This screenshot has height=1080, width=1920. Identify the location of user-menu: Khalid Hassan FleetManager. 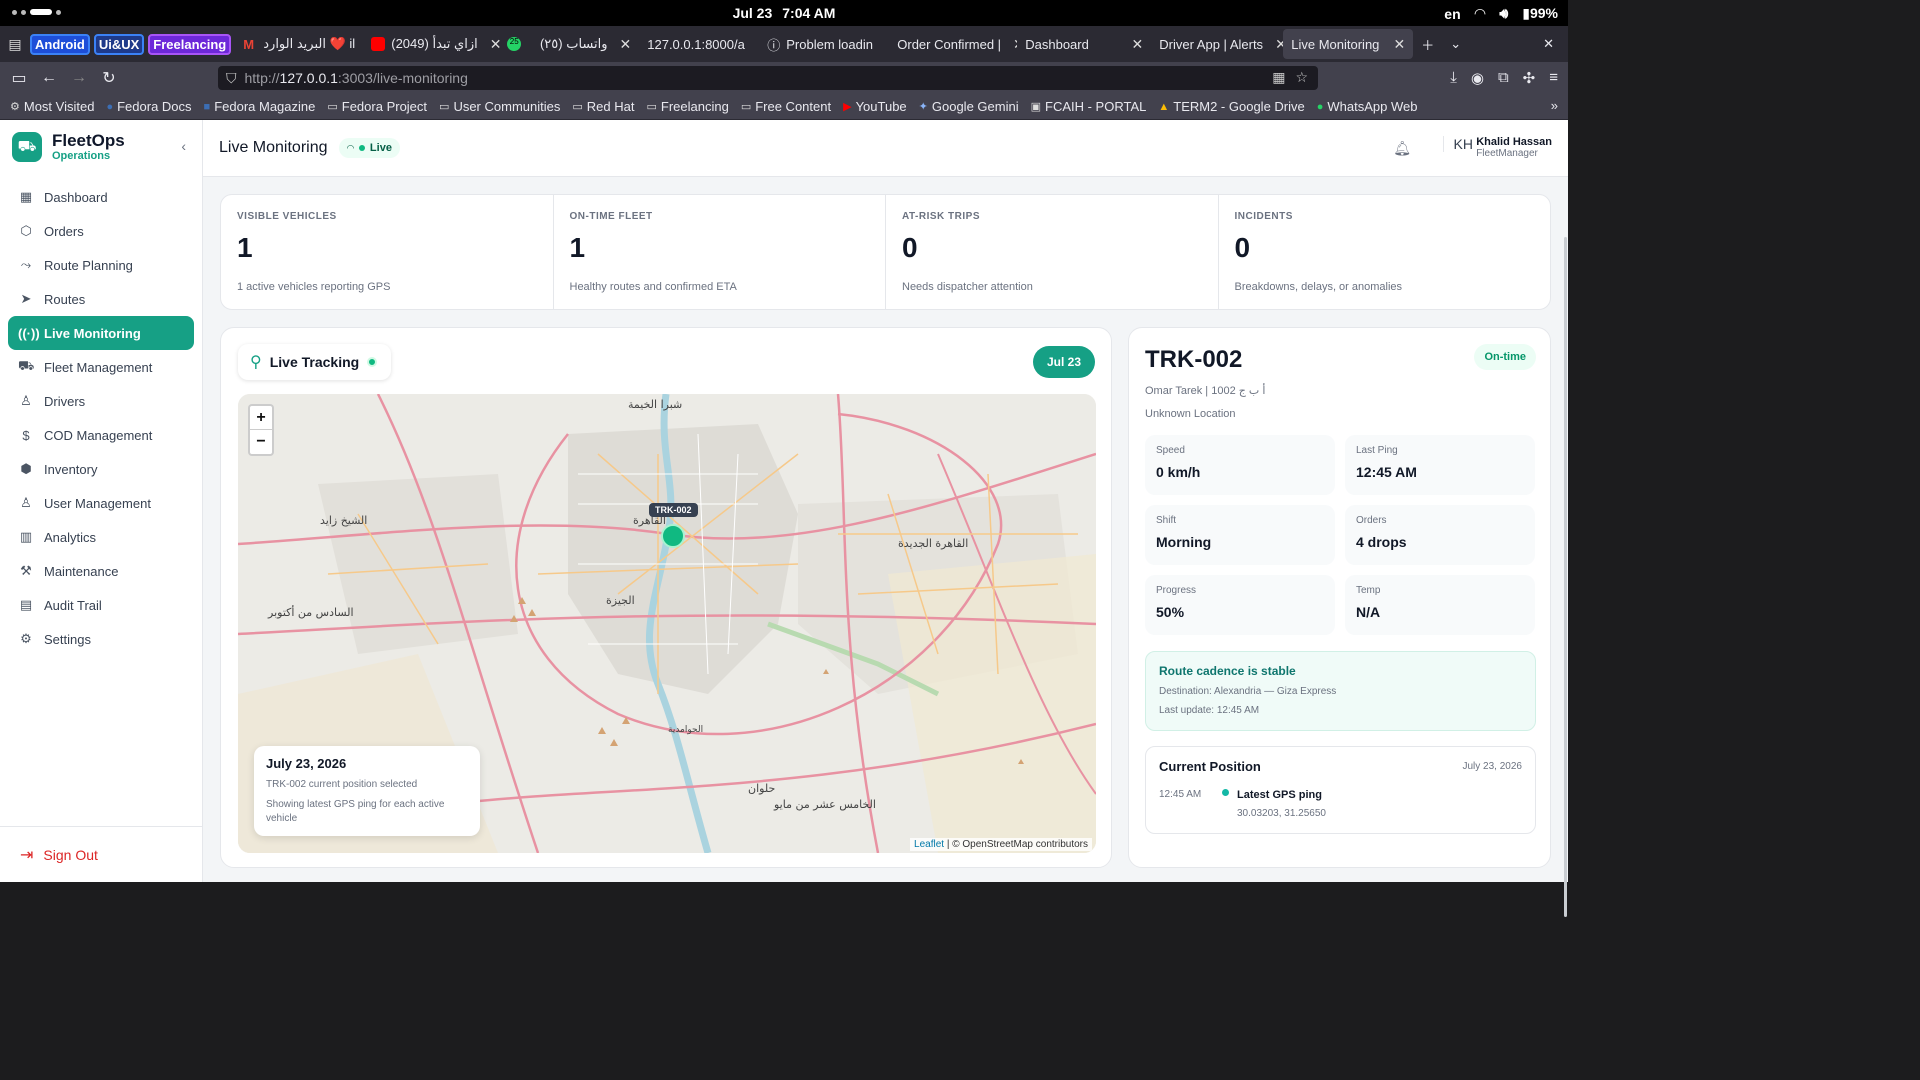
(1514, 147).